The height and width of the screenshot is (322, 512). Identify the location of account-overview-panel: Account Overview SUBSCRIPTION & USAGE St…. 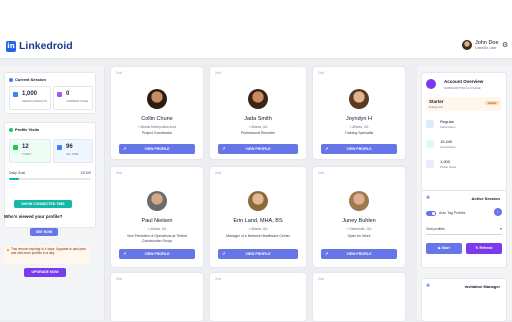
(464, 132).